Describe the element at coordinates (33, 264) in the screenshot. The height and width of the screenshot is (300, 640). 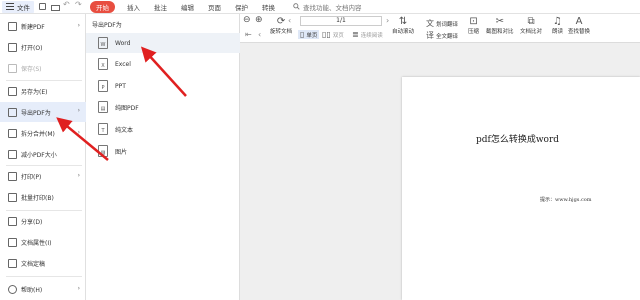
I see `menu-item-label: 文档定稿` at that location.